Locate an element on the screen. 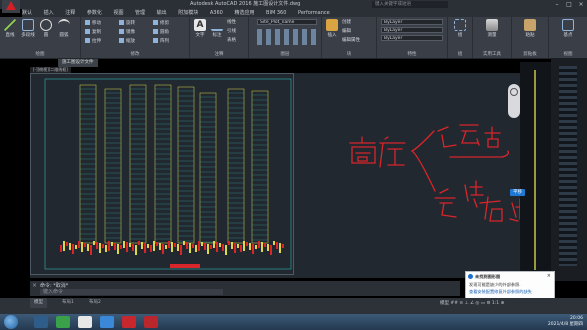 The image size is (587, 330). minimize-icon: – is located at coordinates (557, 4).